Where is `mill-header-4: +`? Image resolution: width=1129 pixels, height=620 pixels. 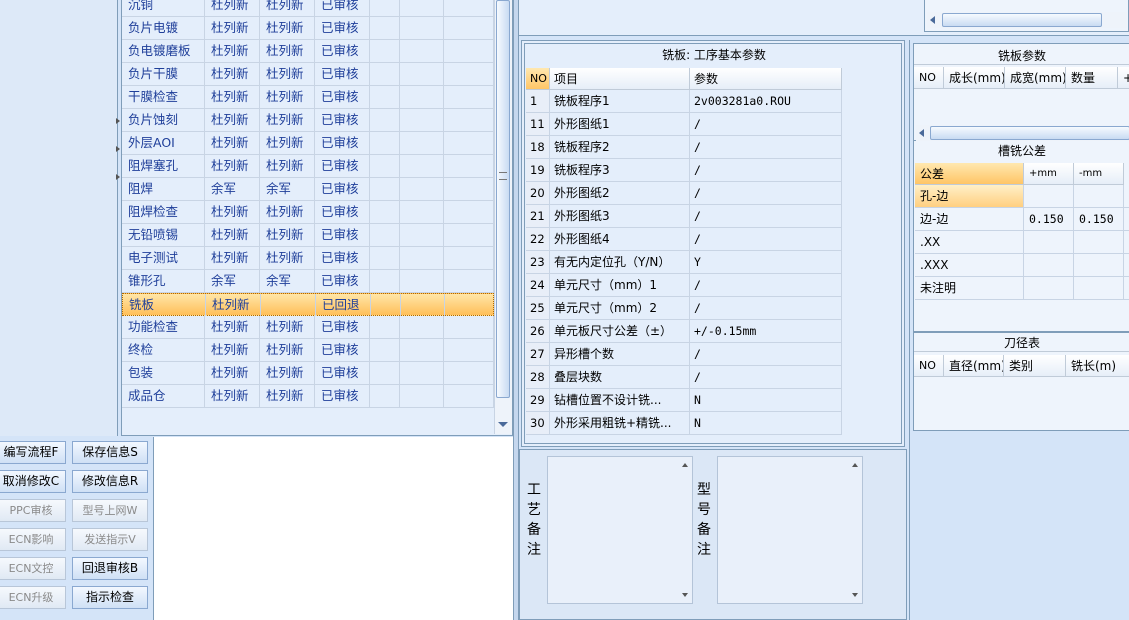 mill-header-4: + is located at coordinates (1123, 78).